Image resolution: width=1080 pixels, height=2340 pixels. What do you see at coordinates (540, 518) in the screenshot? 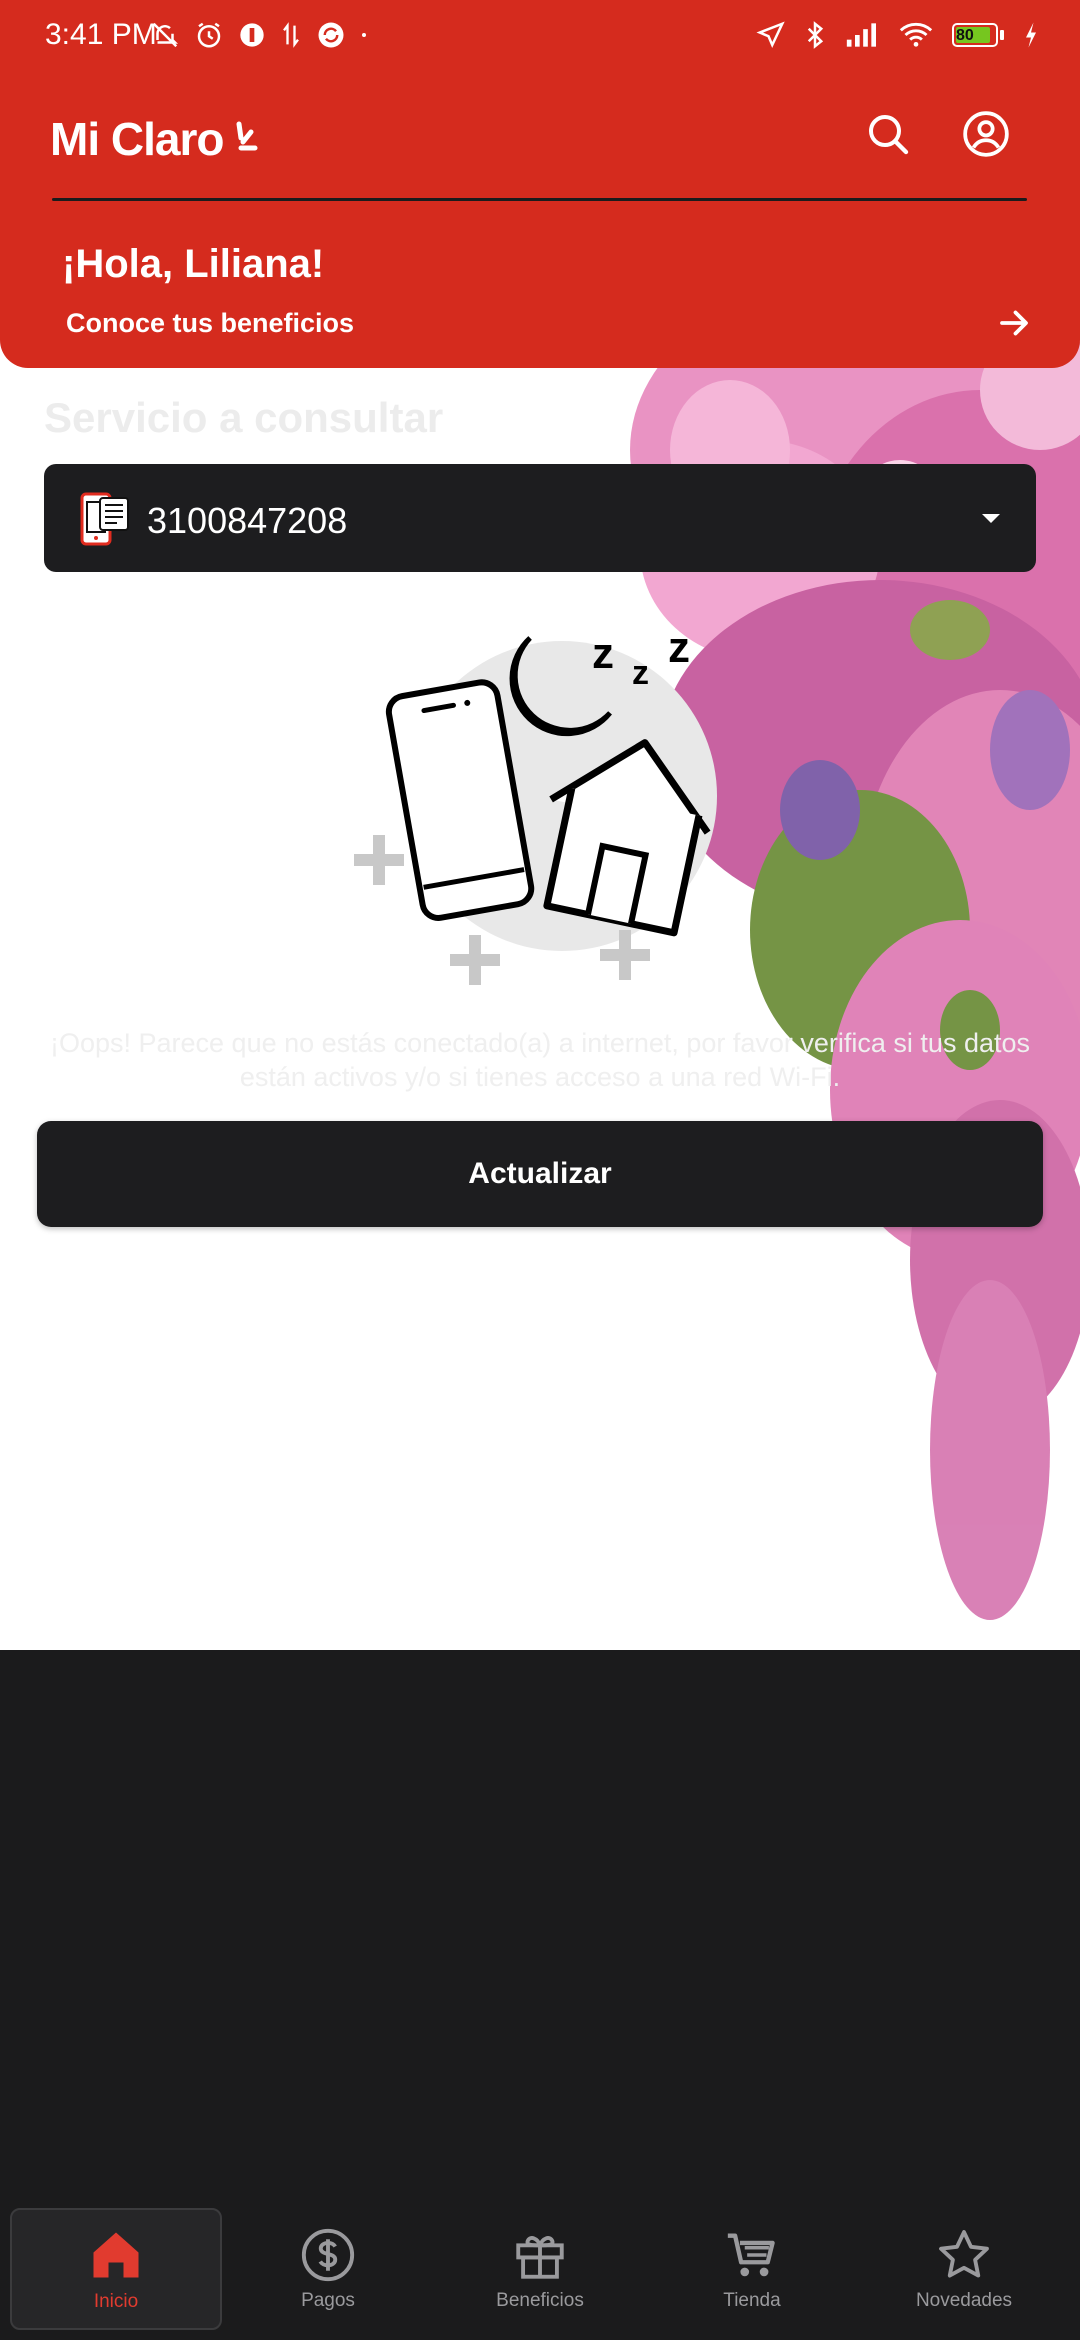
I see `service-selector: 3100847208` at bounding box center [540, 518].